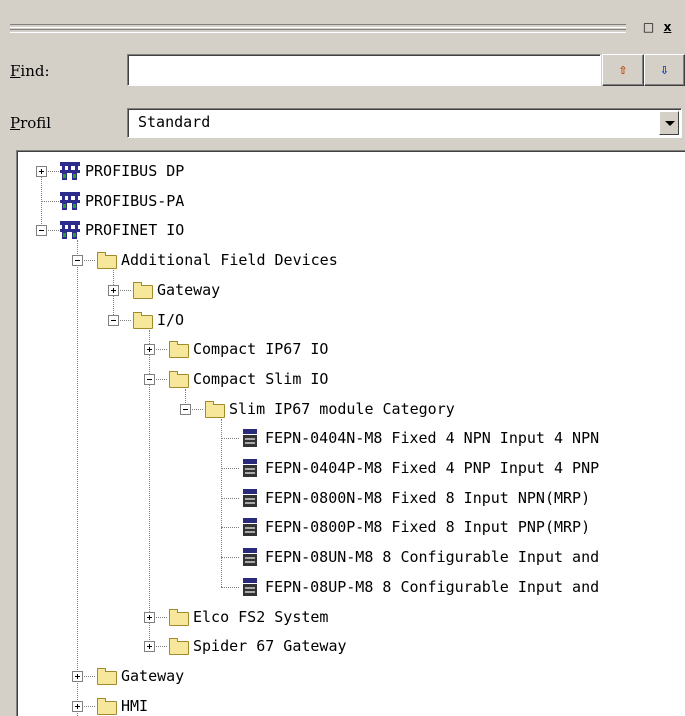 The width and height of the screenshot is (685, 716). I want to click on binoculars-down-icon: ⇩, so click(664, 70).